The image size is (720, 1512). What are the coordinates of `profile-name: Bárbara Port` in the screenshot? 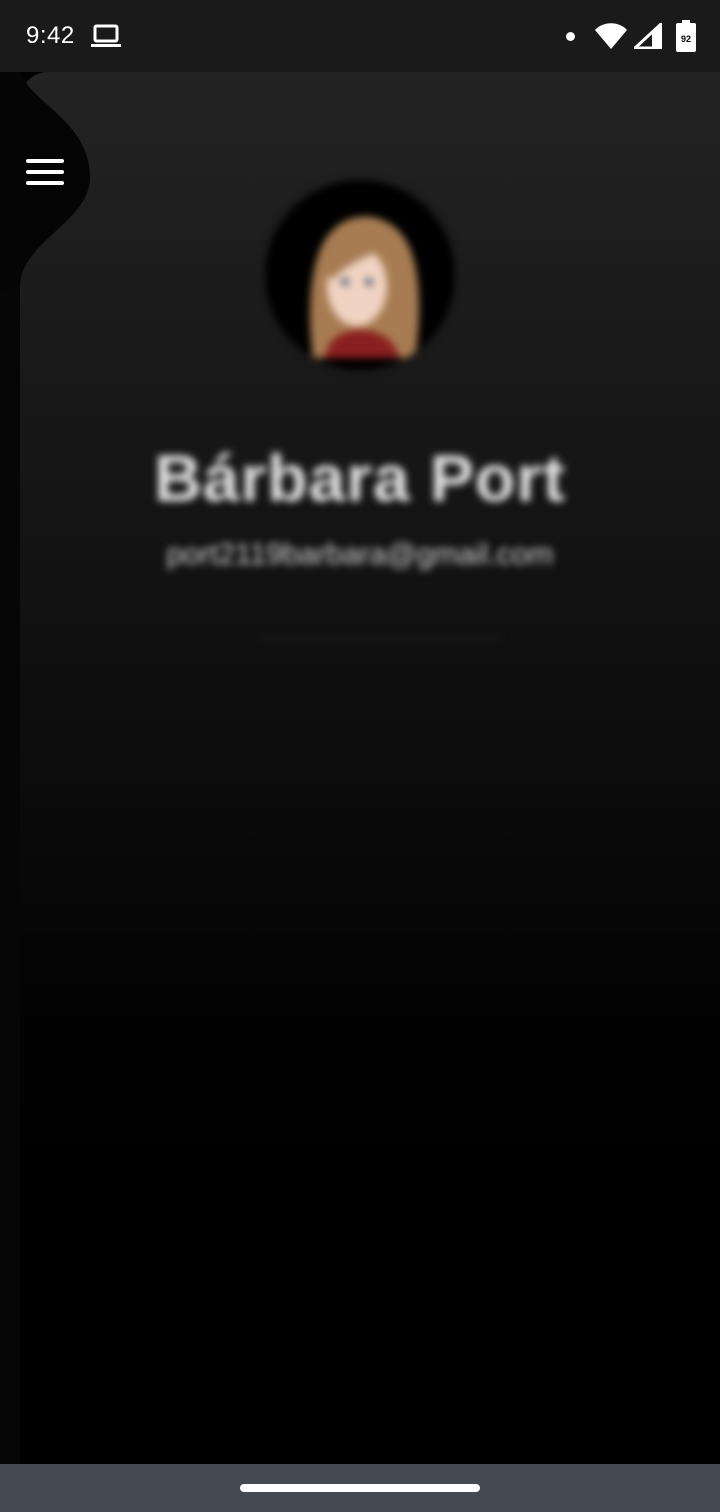 It's located at (360, 478).